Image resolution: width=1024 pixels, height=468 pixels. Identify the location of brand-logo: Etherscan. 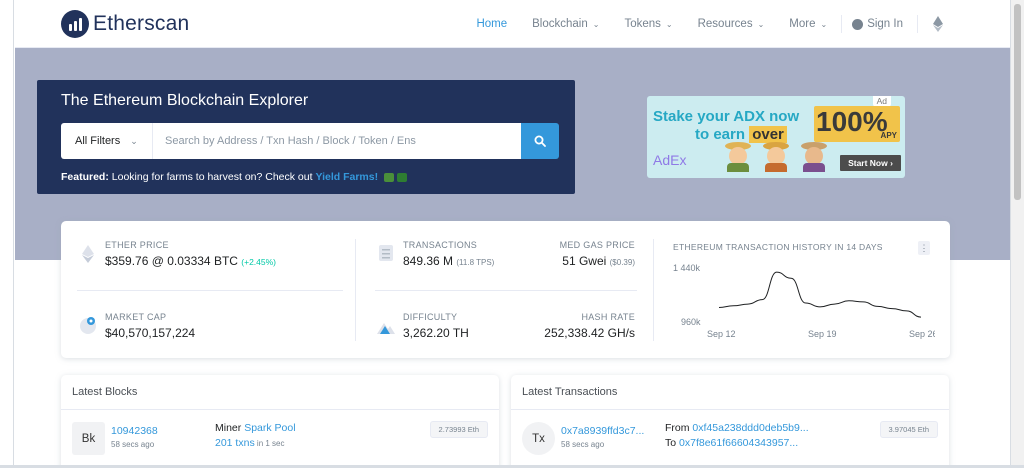
(125, 24).